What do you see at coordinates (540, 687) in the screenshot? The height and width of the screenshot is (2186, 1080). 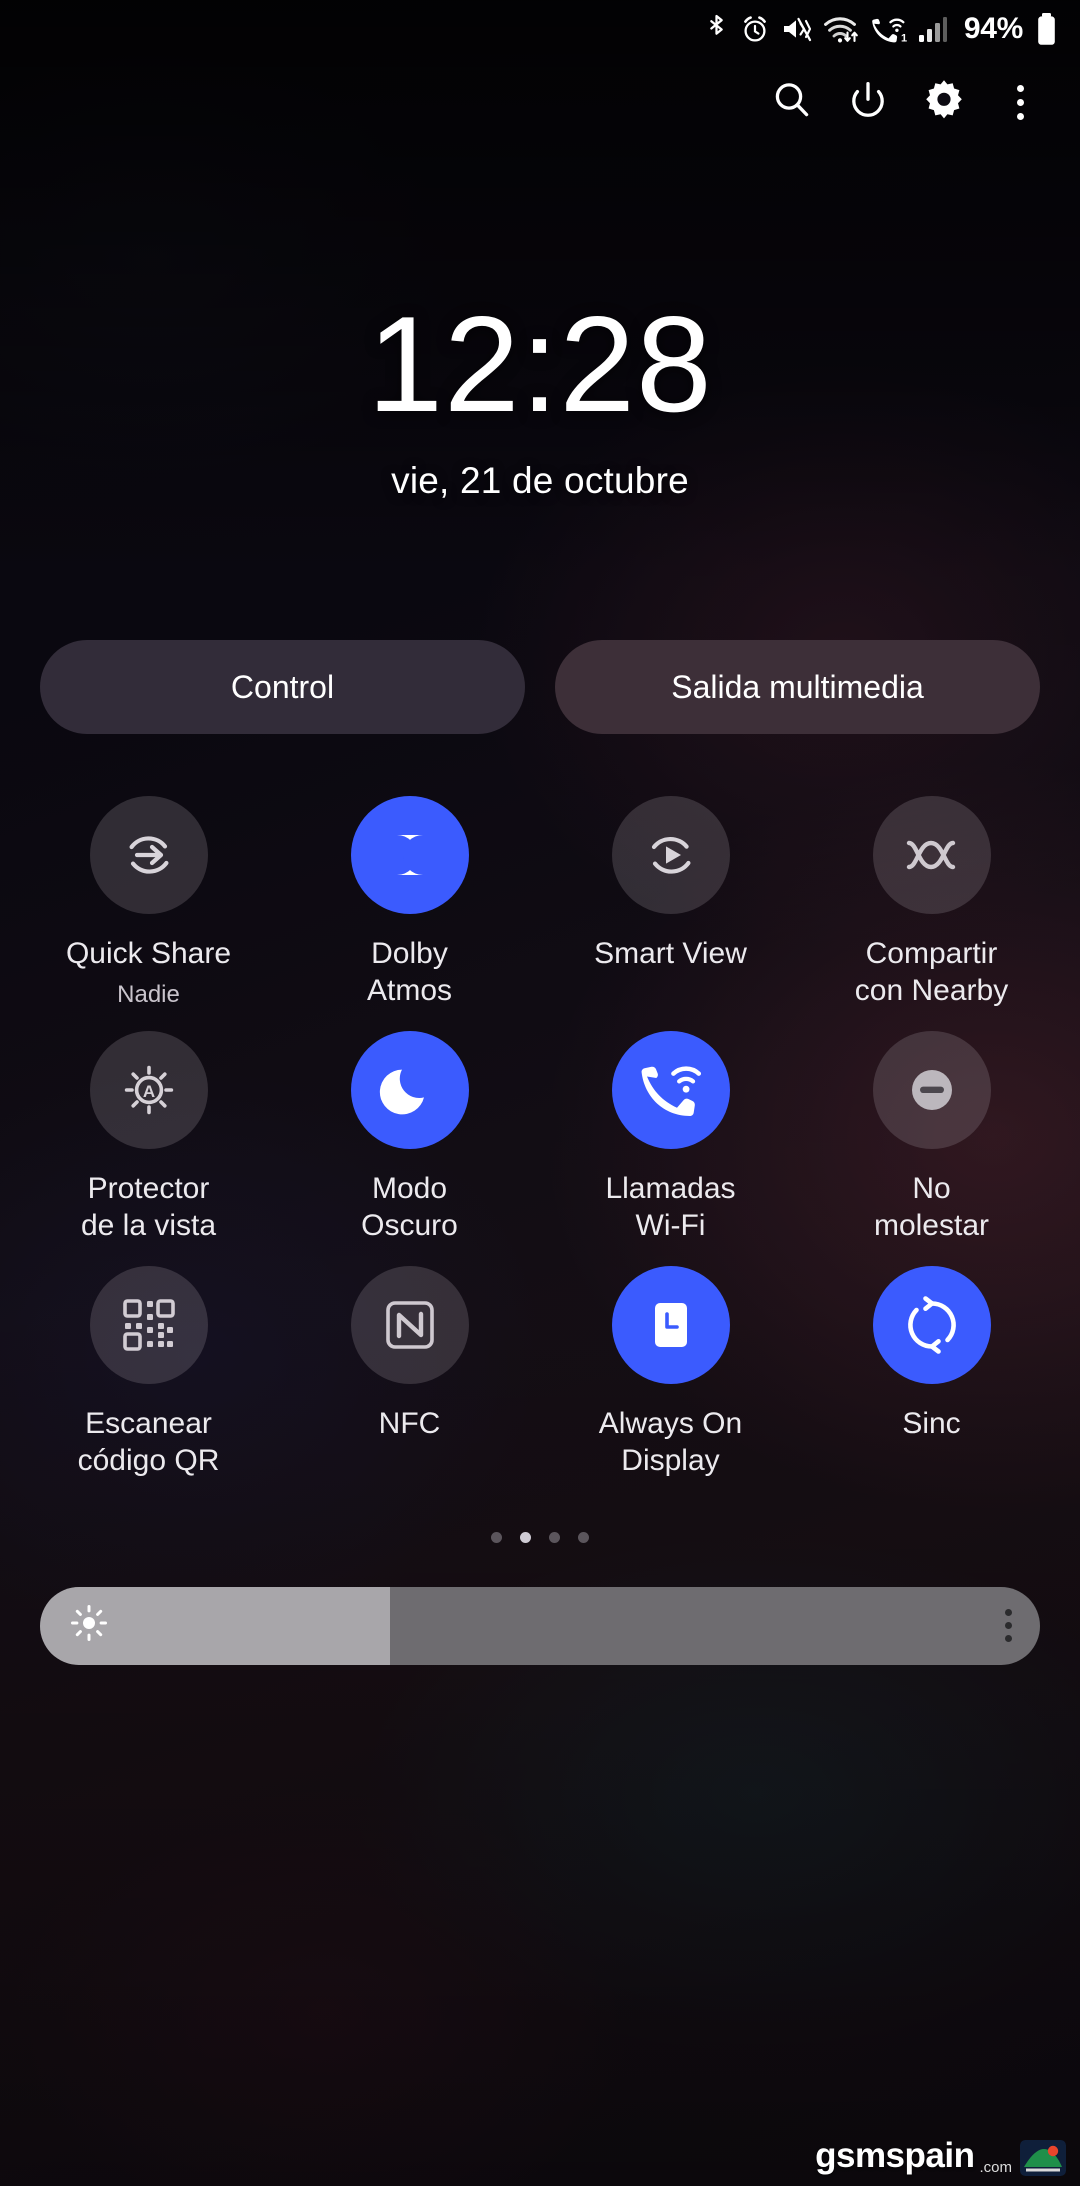 I see `panel-pills: Control Salida multimedia` at bounding box center [540, 687].